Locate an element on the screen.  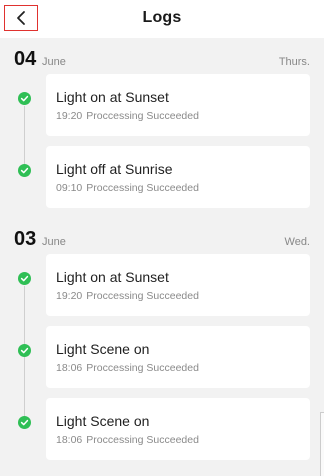
day-weekday: Wed. is located at coordinates (297, 242).